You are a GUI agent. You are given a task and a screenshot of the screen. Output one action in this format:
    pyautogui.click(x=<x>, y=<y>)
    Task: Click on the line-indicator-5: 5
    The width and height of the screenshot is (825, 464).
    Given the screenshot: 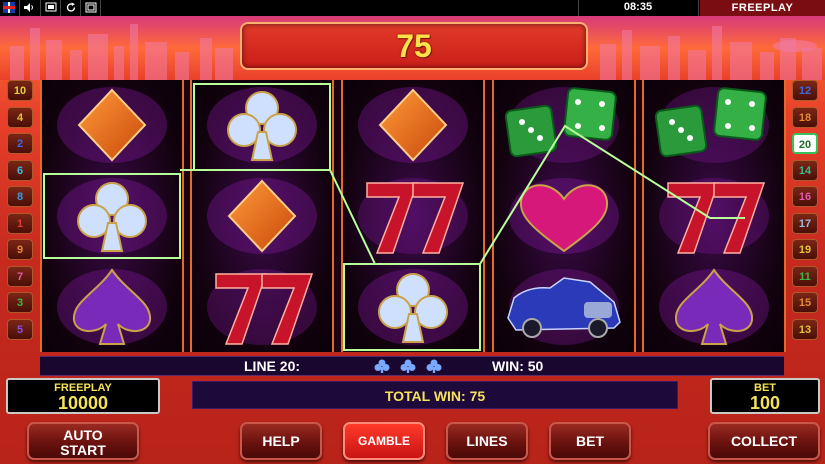 What is the action you would take?
    pyautogui.click(x=20, y=329)
    